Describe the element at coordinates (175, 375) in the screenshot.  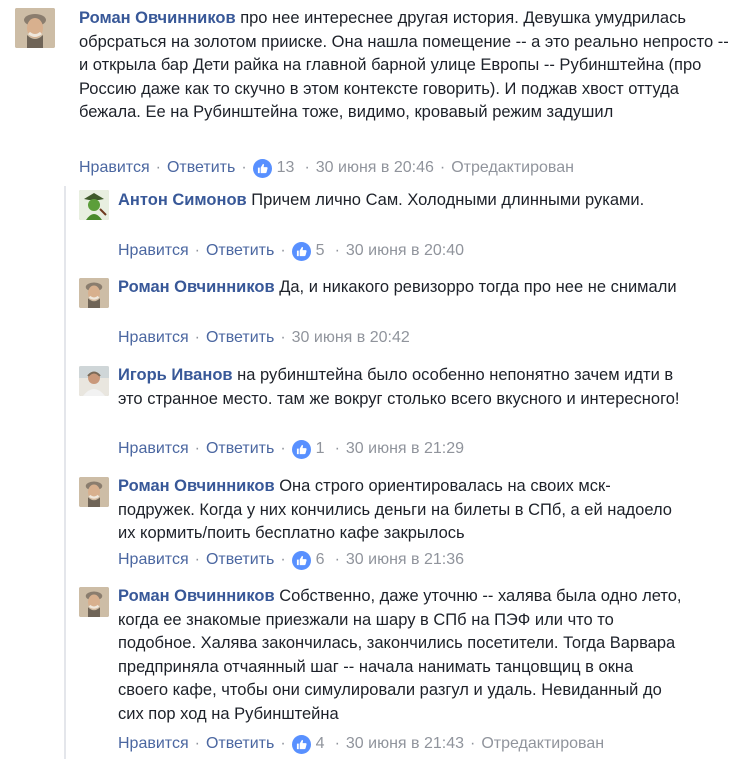
I see `comment-author: Игорь Иванов` at that location.